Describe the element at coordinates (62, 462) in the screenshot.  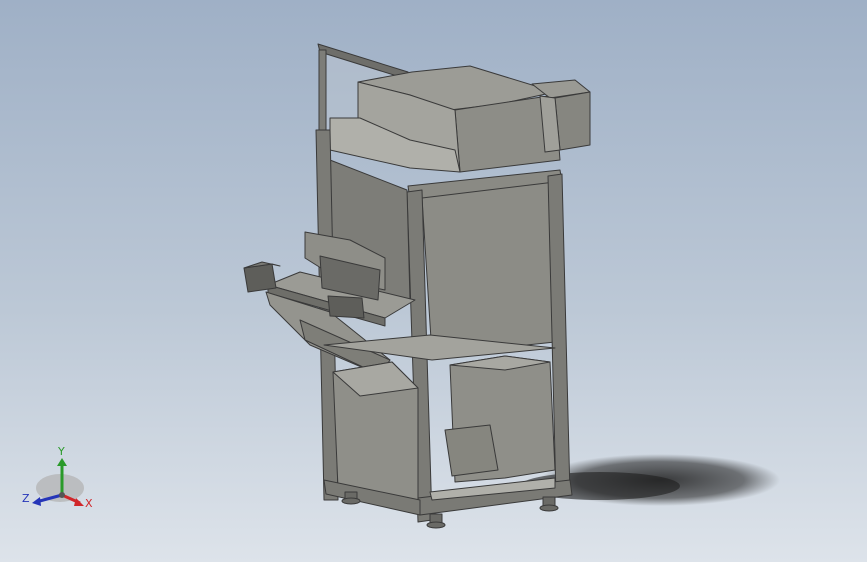
I see `triad-y-arrow-icon` at that location.